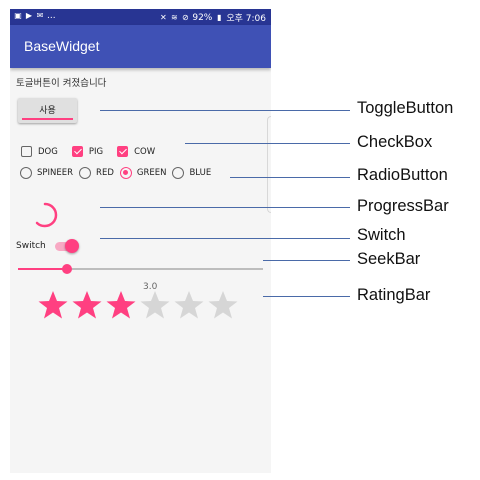 This screenshot has height=480, width=480. Describe the element at coordinates (163, 17) in the screenshot. I see `mute-icon: ✕` at that location.